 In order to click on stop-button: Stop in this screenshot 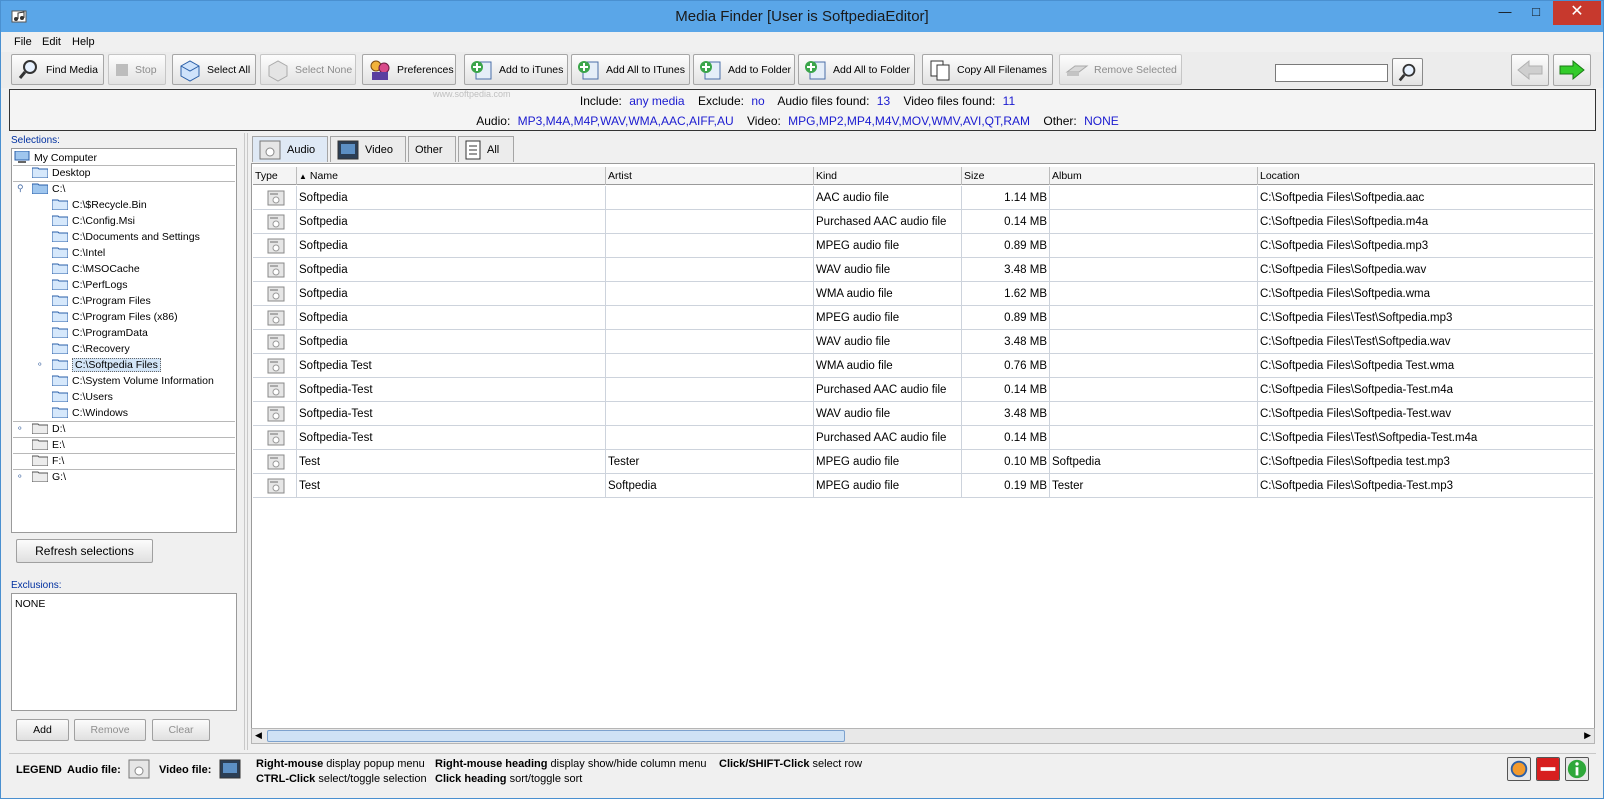, I will do `click(137, 69)`.